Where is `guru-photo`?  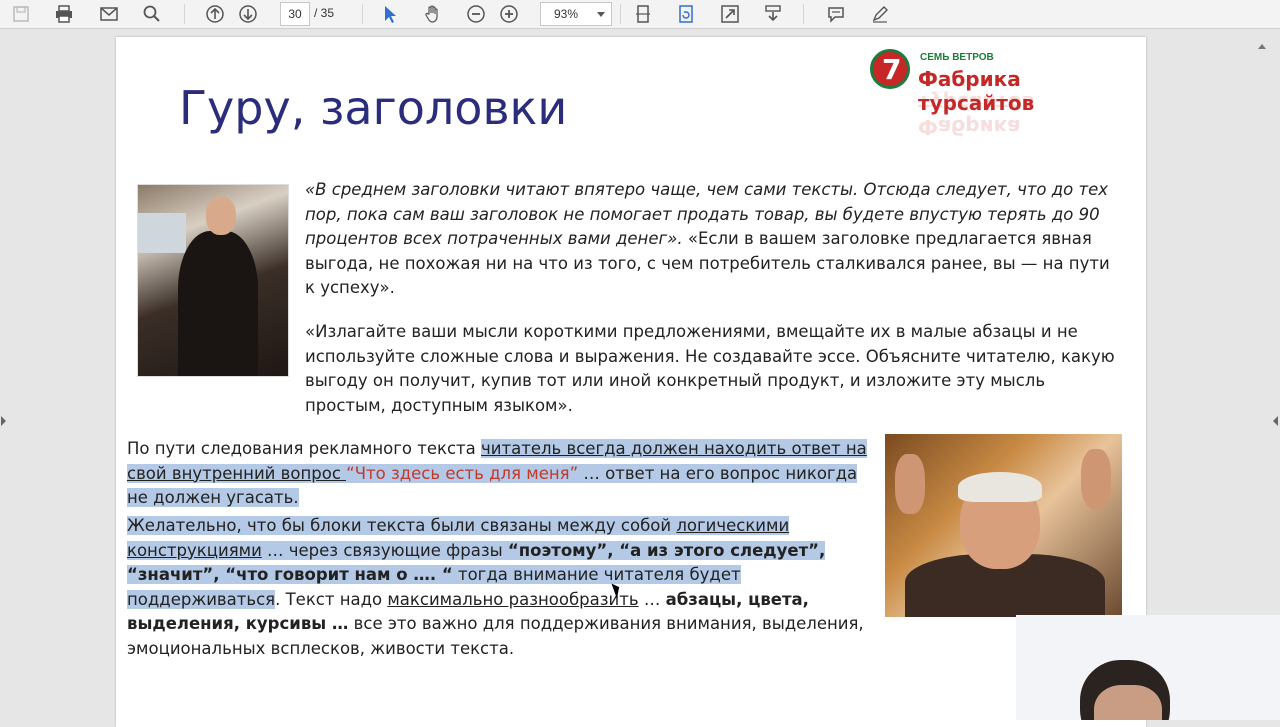 guru-photo is located at coordinates (213, 280).